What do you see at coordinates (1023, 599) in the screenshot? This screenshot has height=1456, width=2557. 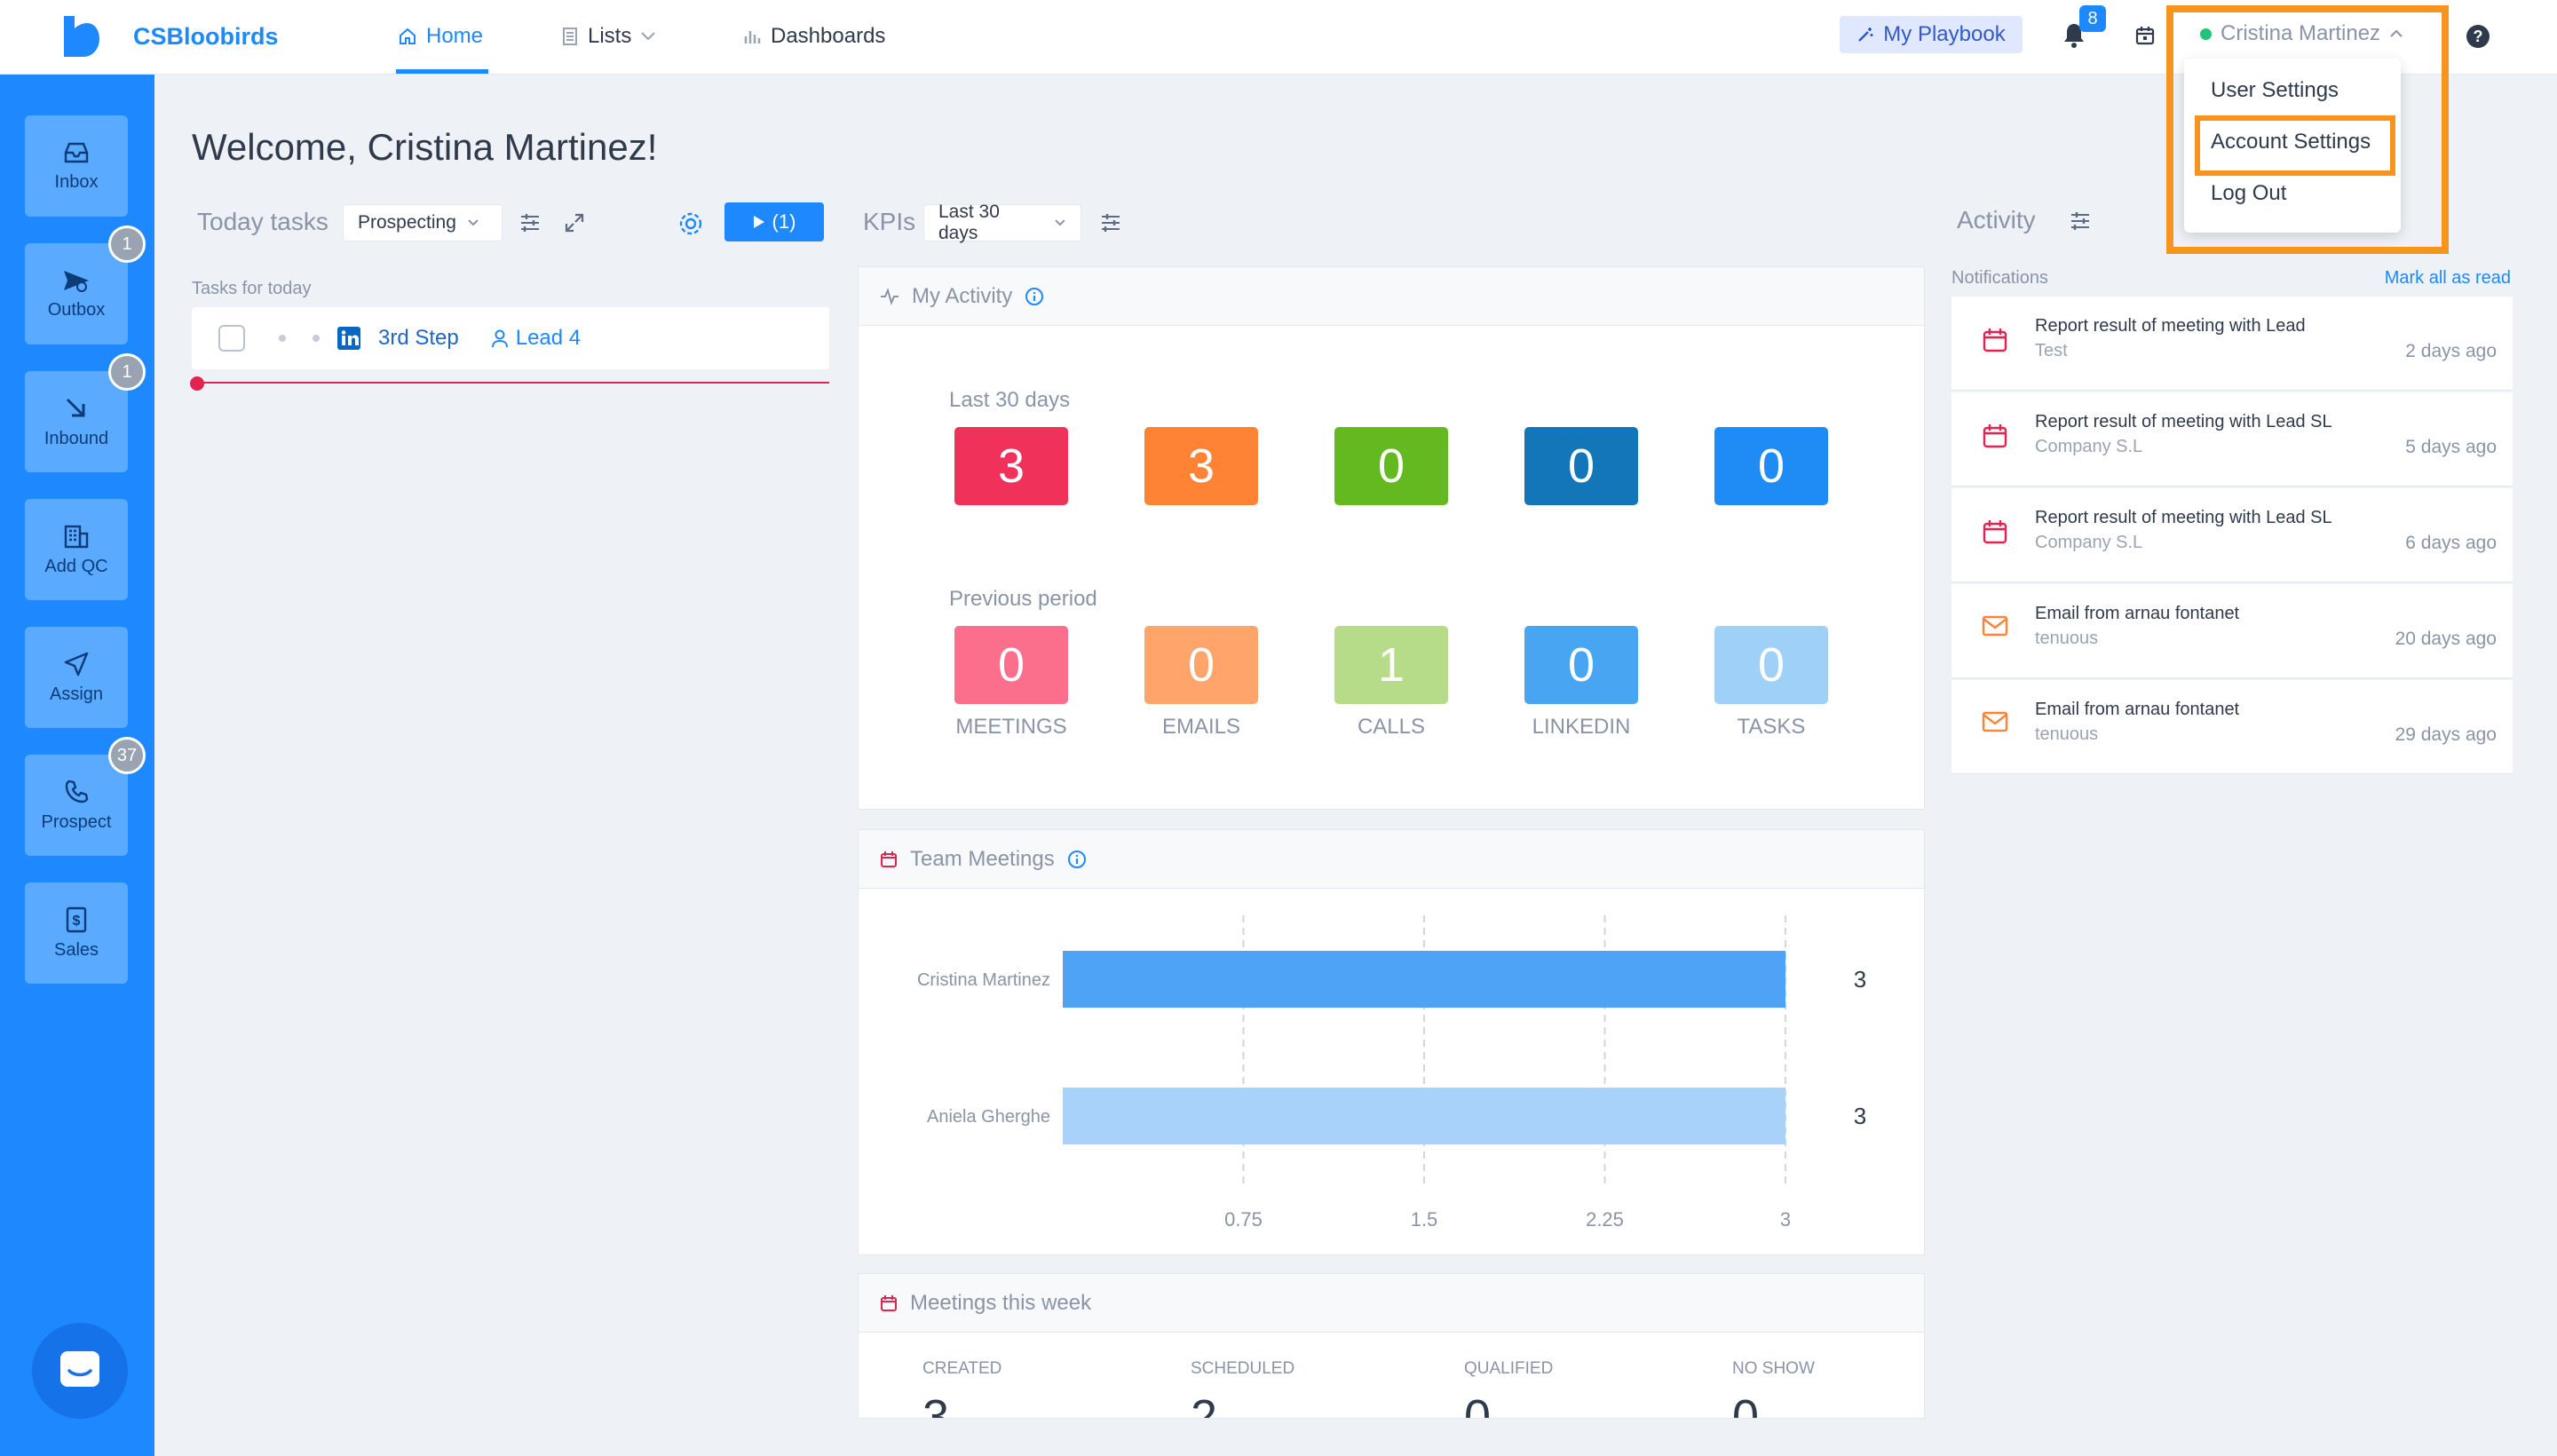 I see `previous-period-label: Previous period` at bounding box center [1023, 599].